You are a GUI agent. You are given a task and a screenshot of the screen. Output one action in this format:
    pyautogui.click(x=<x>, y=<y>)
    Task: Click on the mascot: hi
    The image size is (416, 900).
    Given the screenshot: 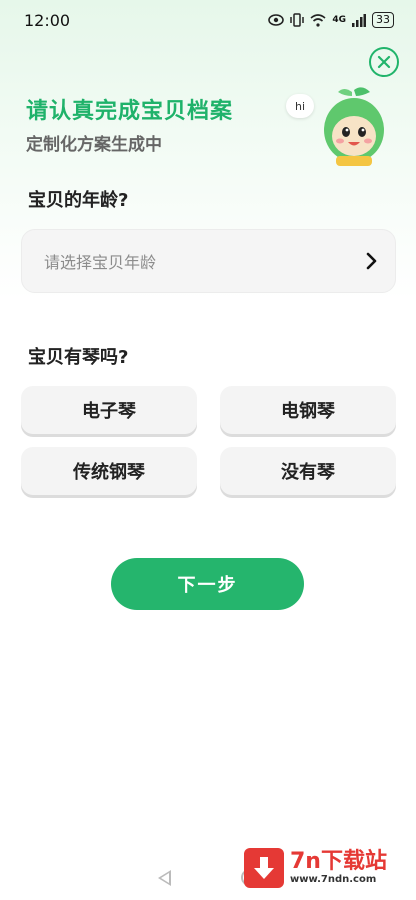 What is the action you would take?
    pyautogui.click(x=341, y=126)
    